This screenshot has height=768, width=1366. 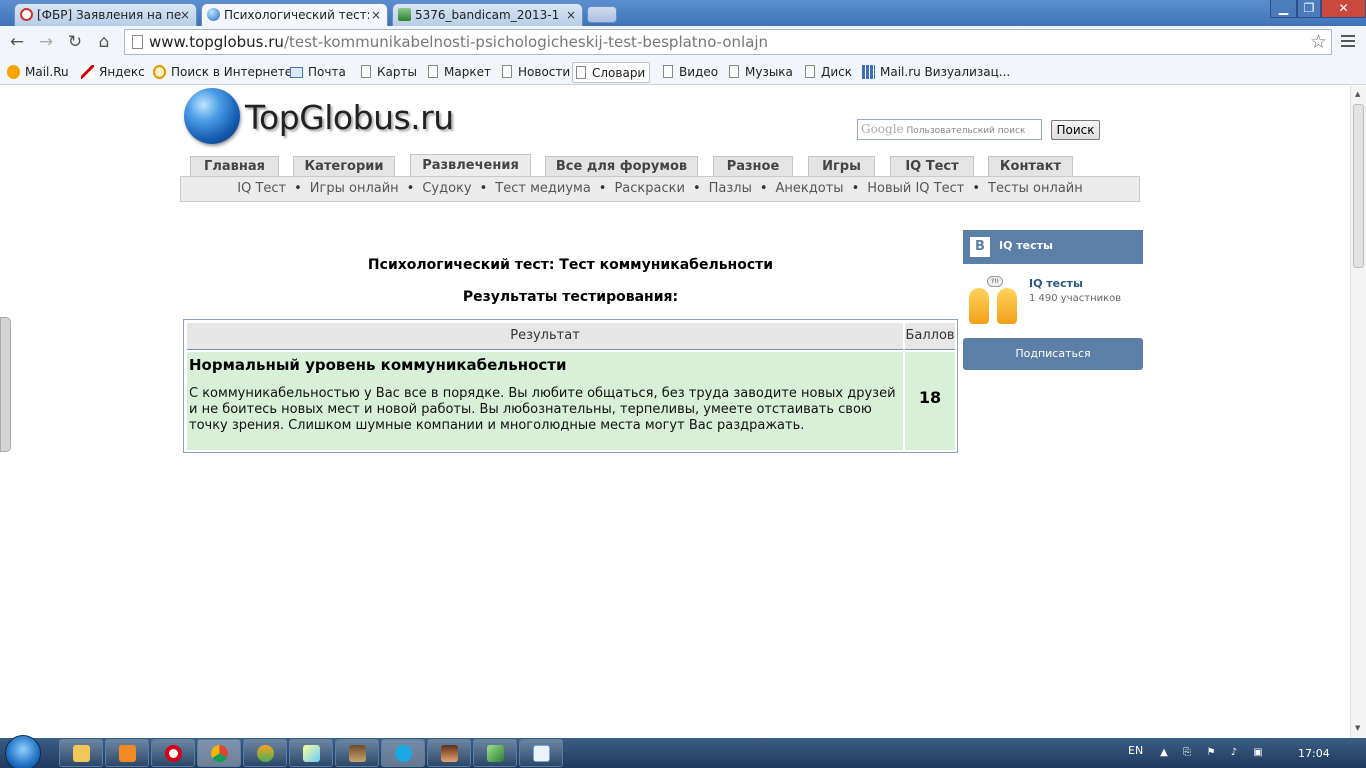 What do you see at coordinates (1135, 750) in the screenshot?
I see `language-indicator: EN` at bounding box center [1135, 750].